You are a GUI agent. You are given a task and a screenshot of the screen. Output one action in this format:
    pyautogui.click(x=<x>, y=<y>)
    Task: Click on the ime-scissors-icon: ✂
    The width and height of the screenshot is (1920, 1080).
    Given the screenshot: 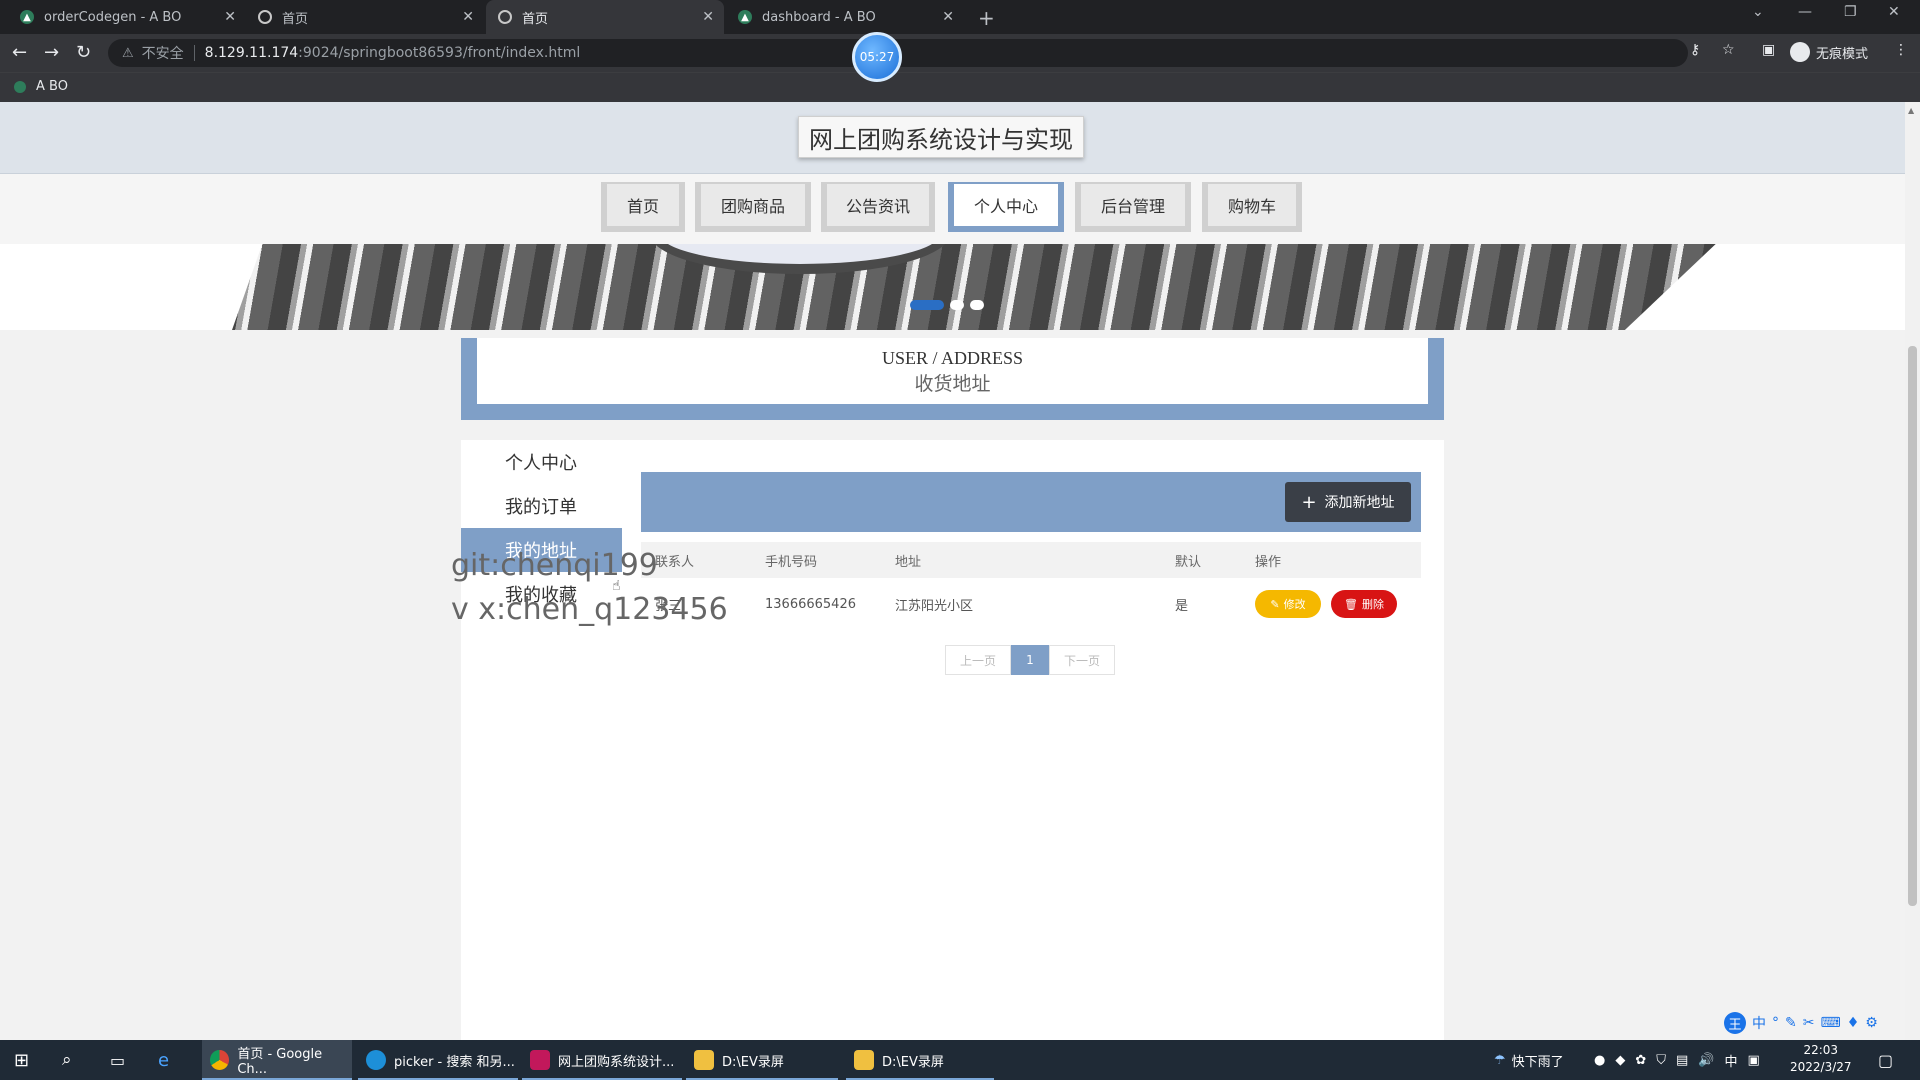 What is the action you would take?
    pyautogui.click(x=1809, y=1023)
    